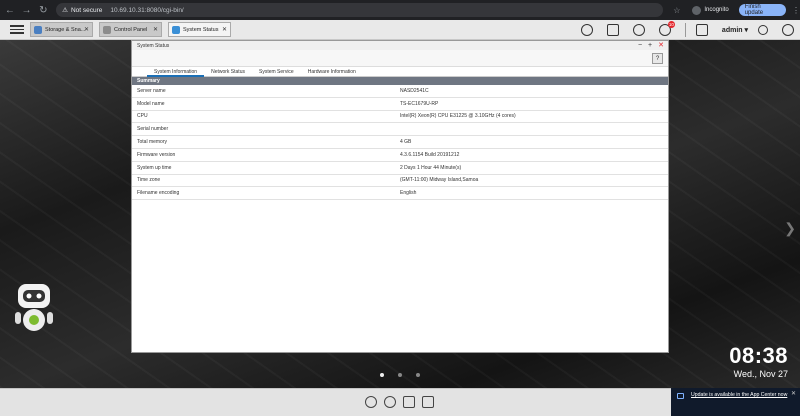 This screenshot has width=800, height=416. What do you see at coordinates (680, 396) in the screenshot?
I see `app-center-icon` at bounding box center [680, 396].